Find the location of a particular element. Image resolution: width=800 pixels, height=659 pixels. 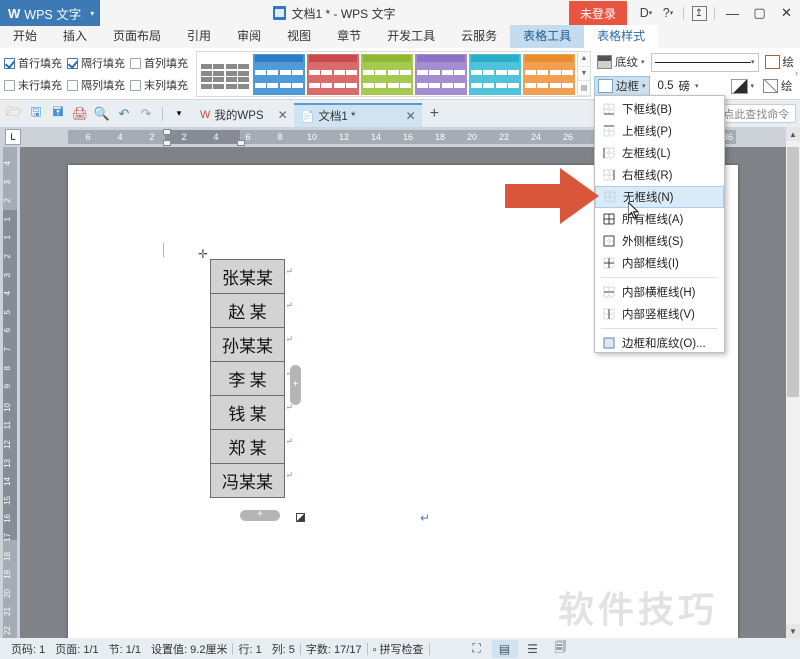

menu-item-border-outside: 外侧框线(S) is located at coordinates (659, 241).